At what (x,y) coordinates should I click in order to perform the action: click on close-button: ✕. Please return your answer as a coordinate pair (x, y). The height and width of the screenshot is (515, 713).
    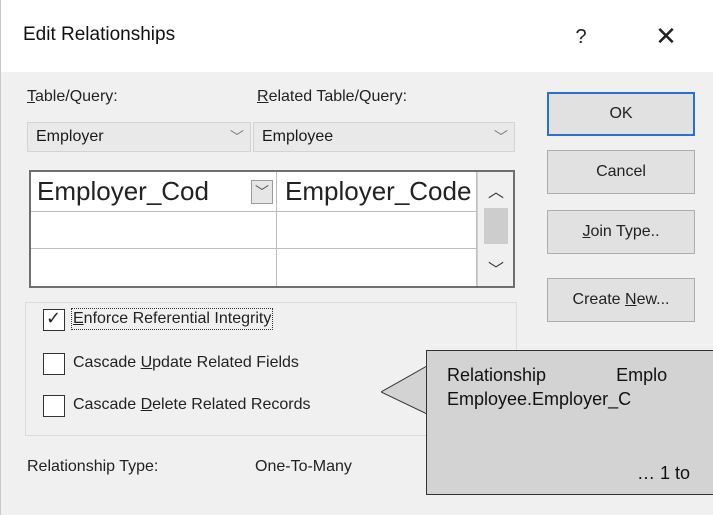
    Looking at the image, I should click on (666, 36).